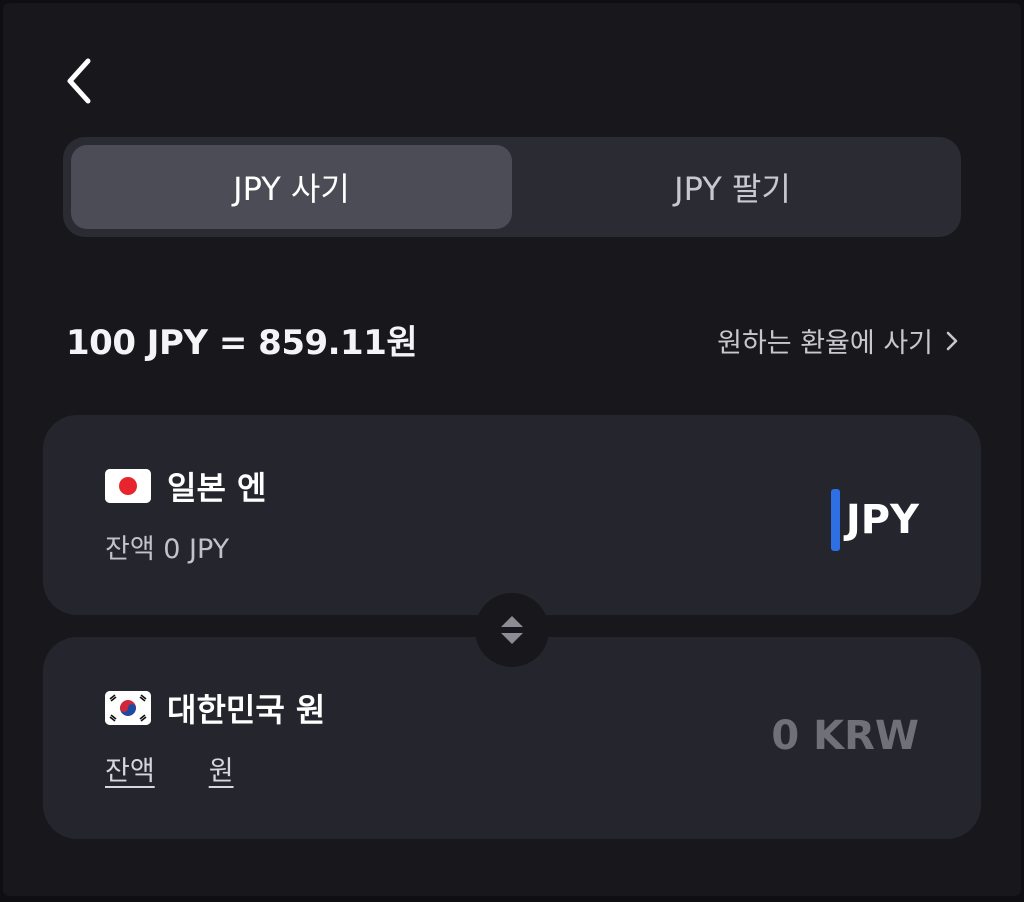 Image resolution: width=1024 pixels, height=902 pixels. I want to click on swap-button, so click(512, 630).